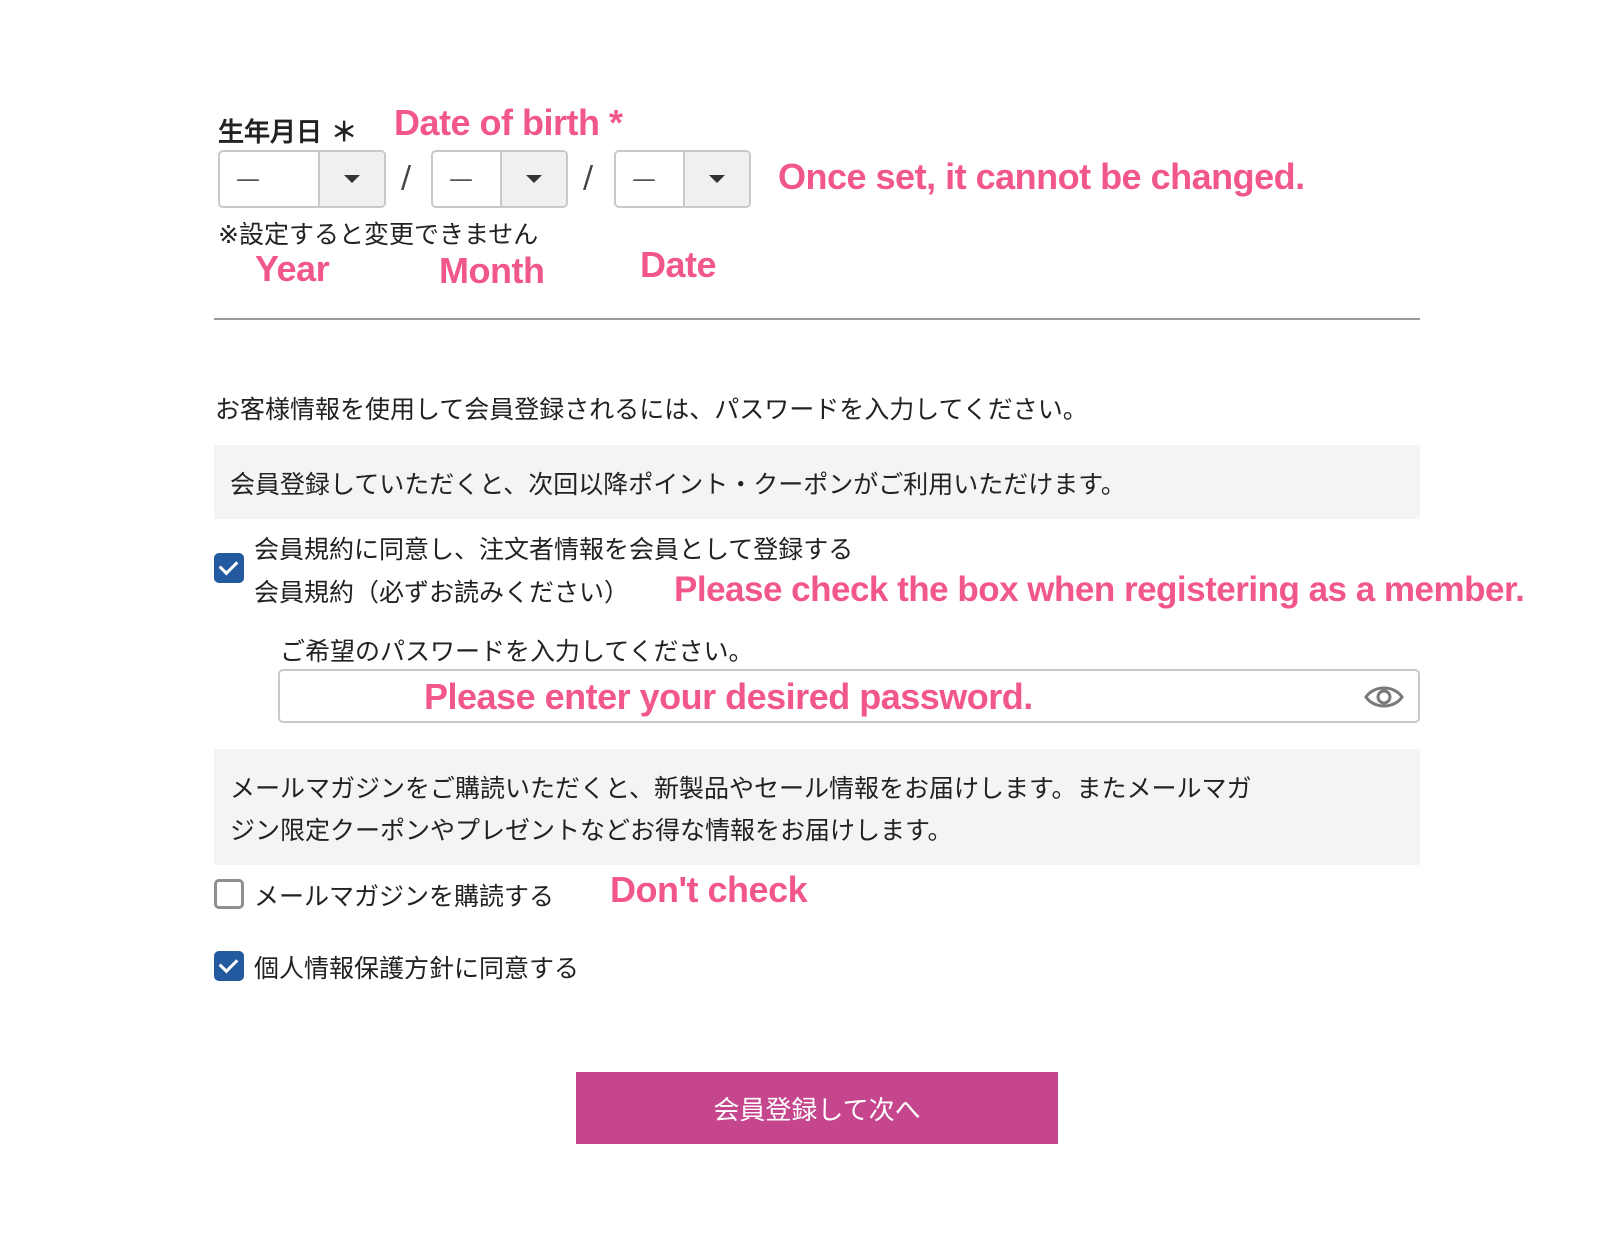  Describe the element at coordinates (1384, 697) in the screenshot. I see `eye-icon` at that location.